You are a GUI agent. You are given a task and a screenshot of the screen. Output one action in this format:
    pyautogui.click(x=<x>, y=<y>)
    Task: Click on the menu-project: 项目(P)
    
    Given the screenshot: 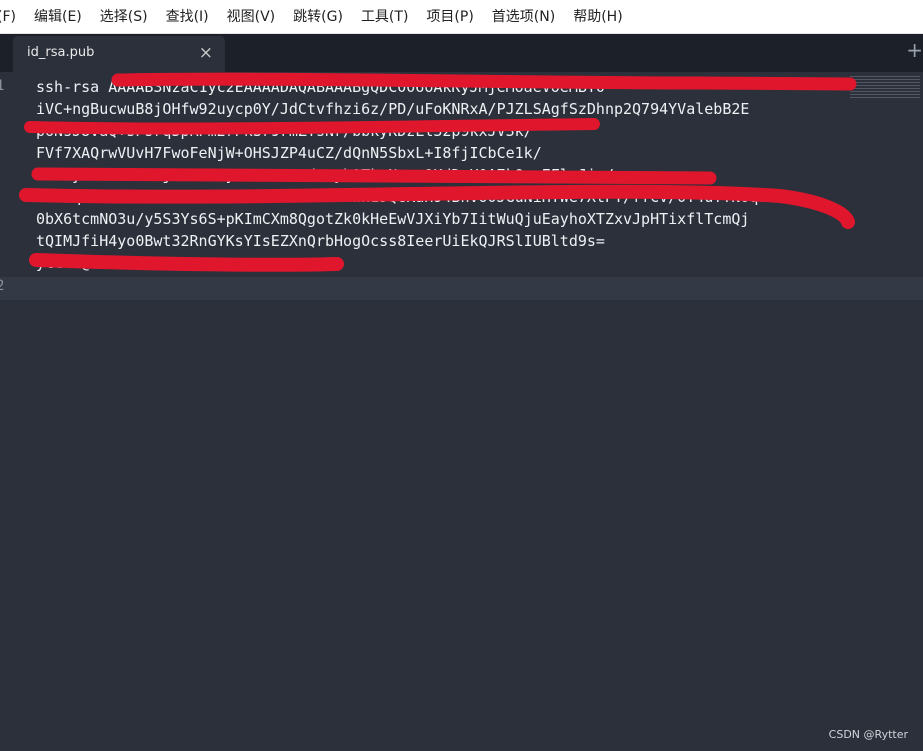 What is the action you would take?
    pyautogui.click(x=449, y=17)
    